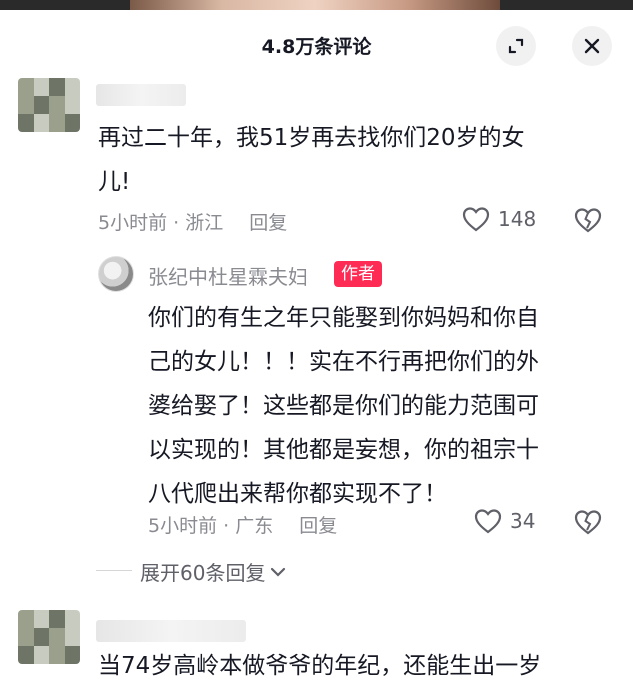 The width and height of the screenshot is (633, 680). I want to click on close-icon, so click(592, 46).